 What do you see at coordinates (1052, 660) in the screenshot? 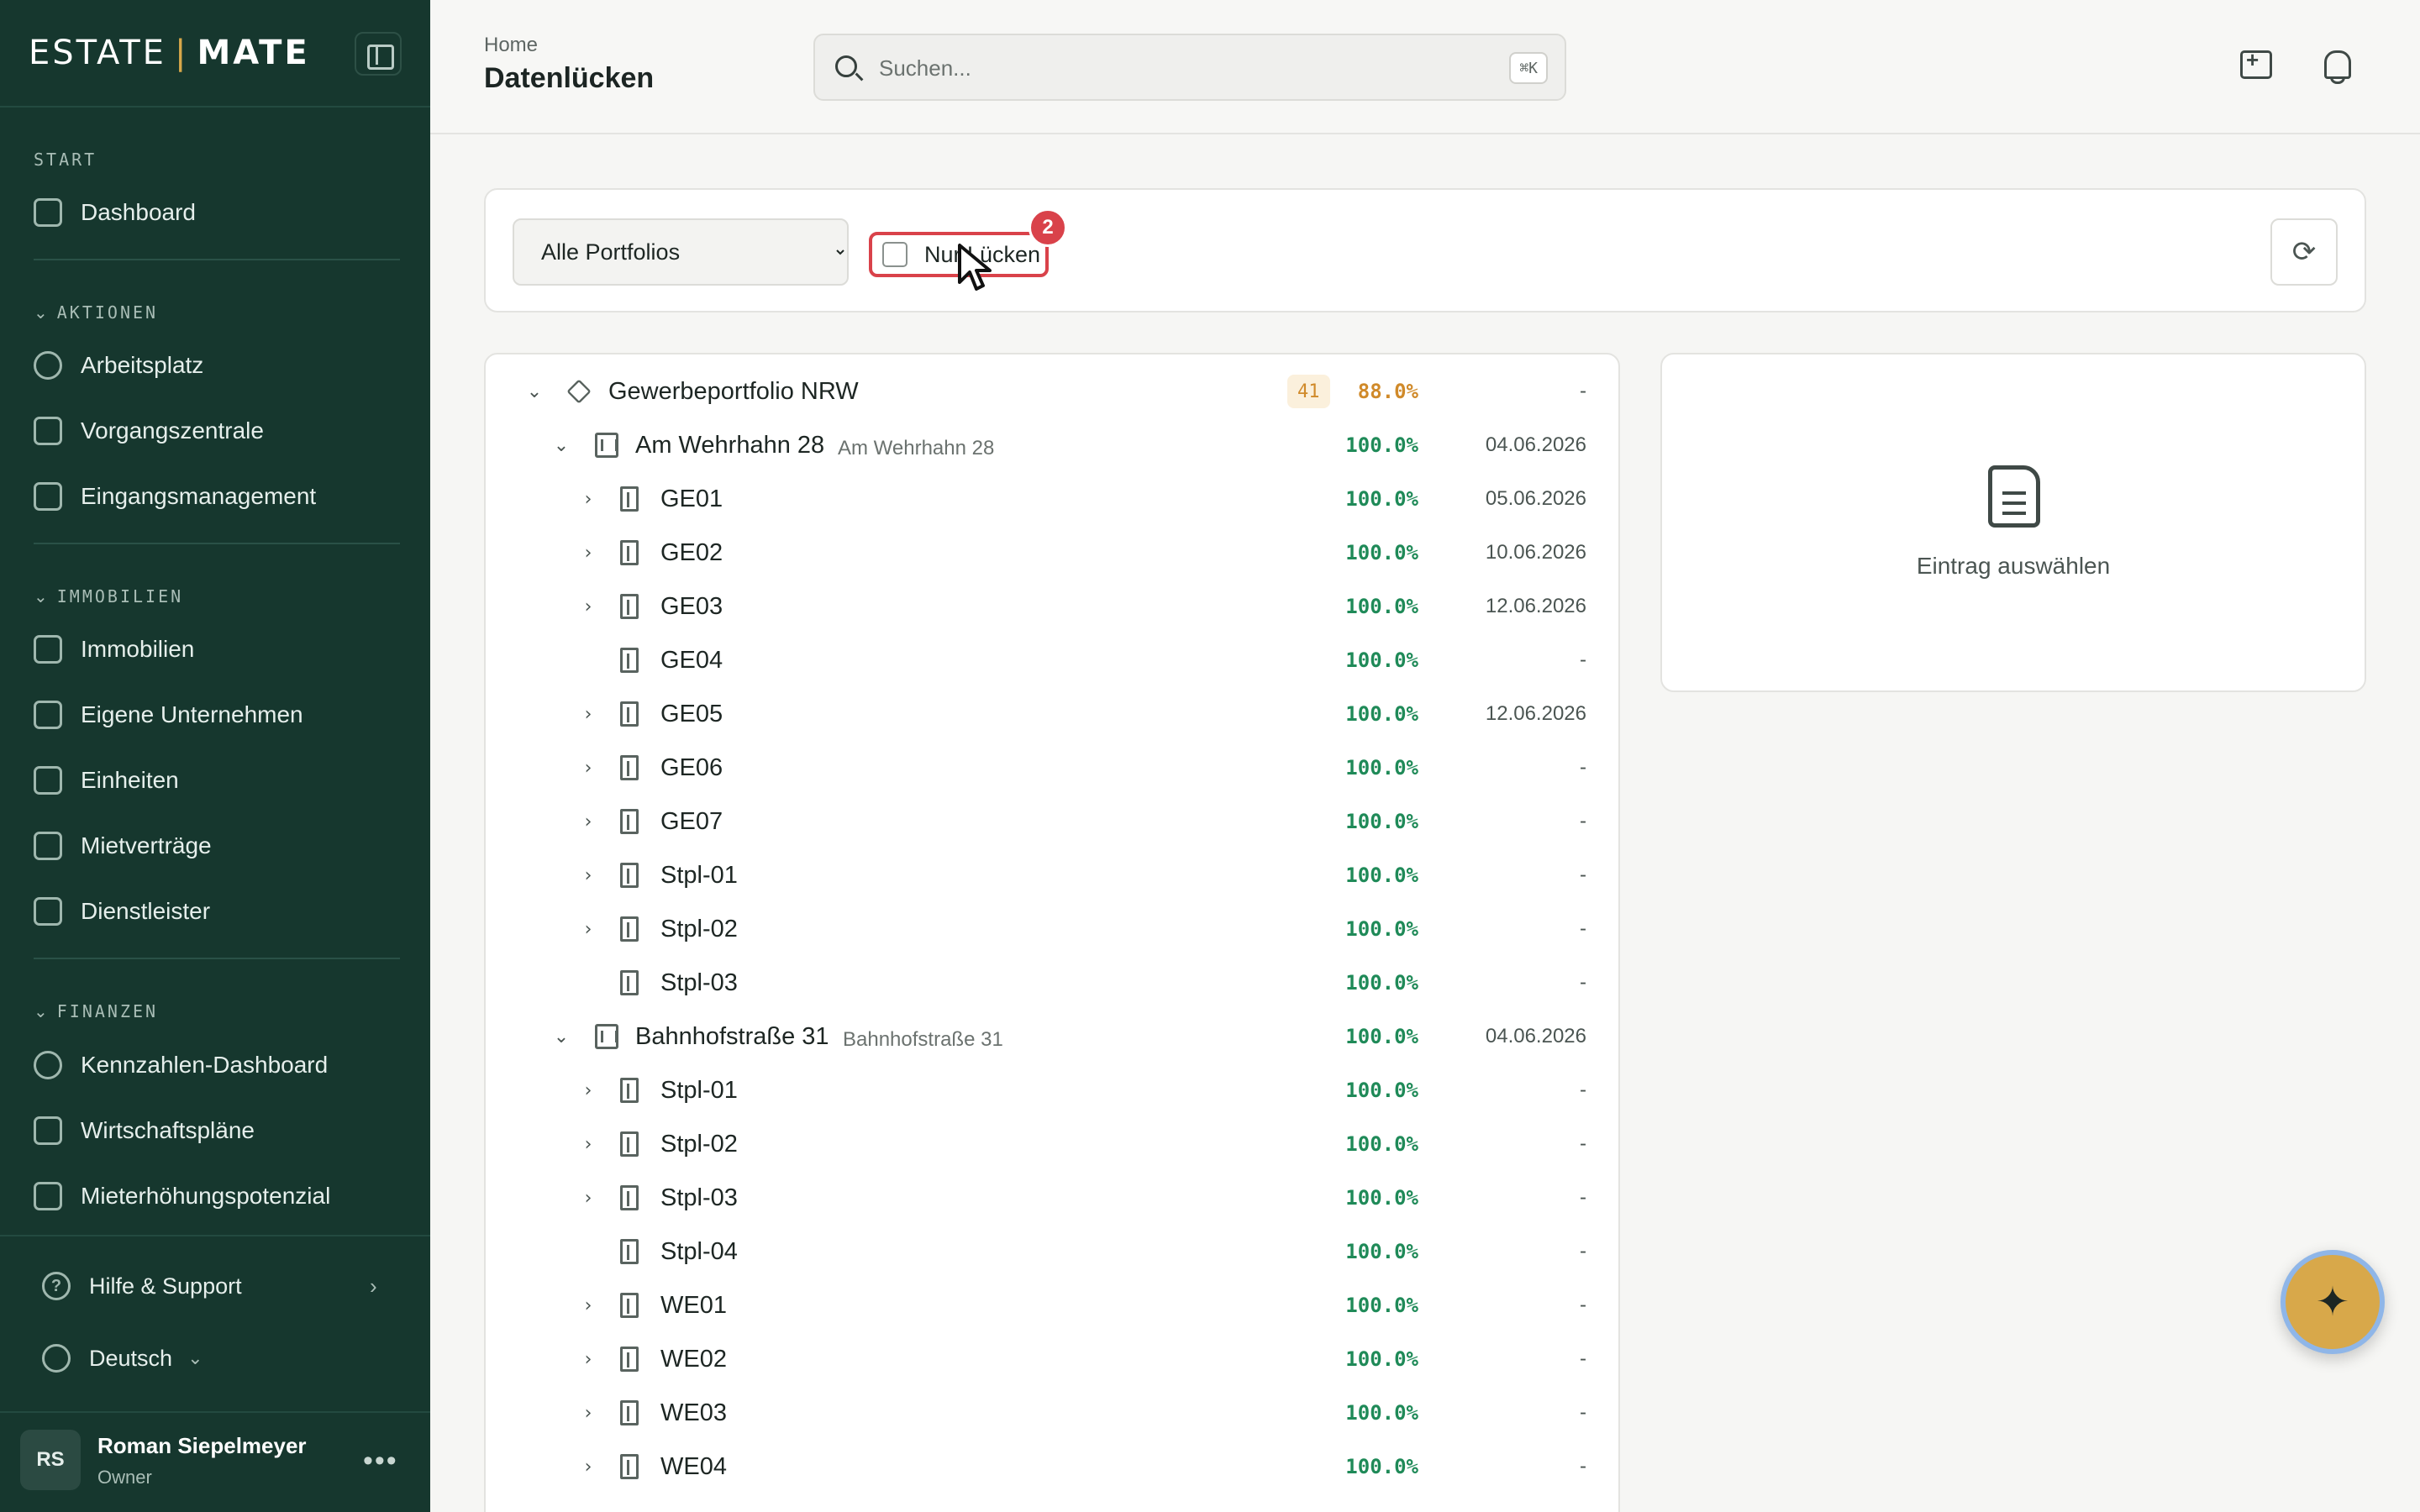
I see `tree-row-unit: GE04 100.0% -` at bounding box center [1052, 660].